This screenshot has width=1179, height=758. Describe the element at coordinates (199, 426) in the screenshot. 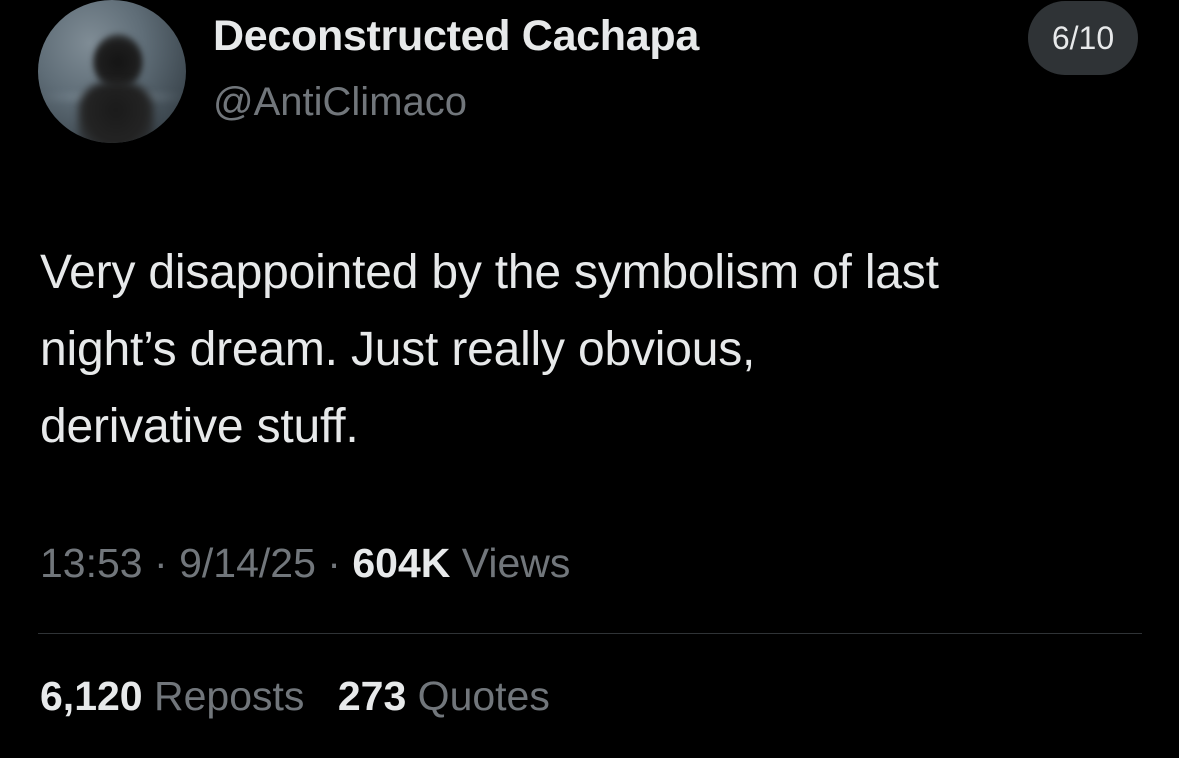

I see `tweet-text-line: derivative stuff.` at that location.